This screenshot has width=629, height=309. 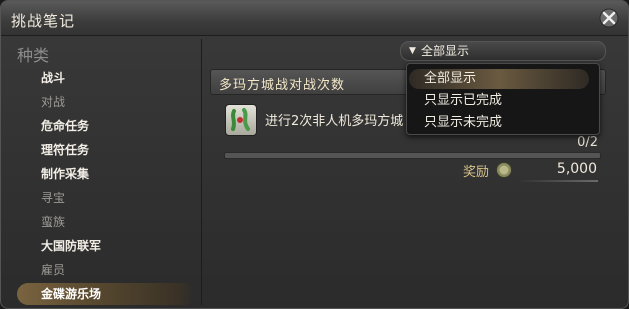 What do you see at coordinates (241, 120) in the screenshot?
I see `map-icon` at bounding box center [241, 120].